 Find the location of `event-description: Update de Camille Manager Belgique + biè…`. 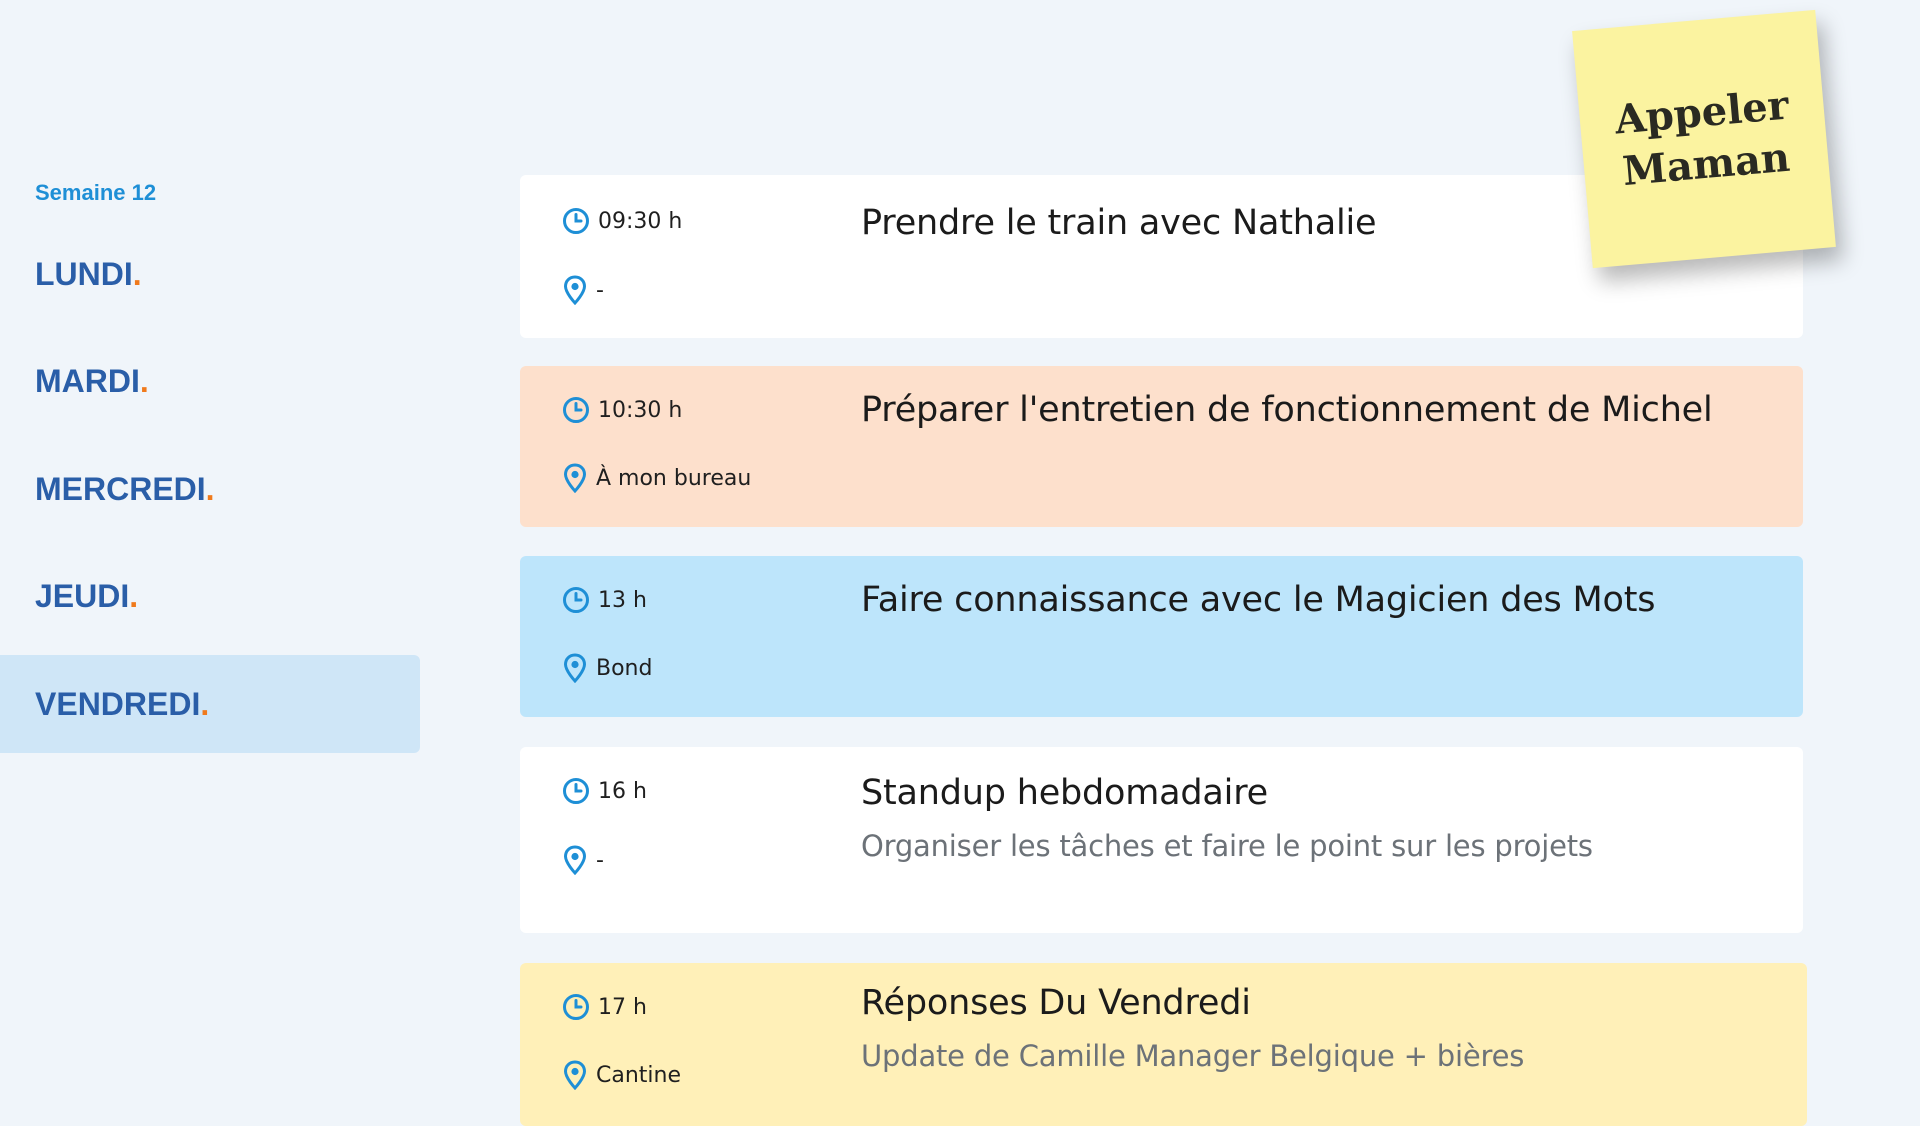

event-description: Update de Camille Manager Belgique + biè… is located at coordinates (1193, 1056).